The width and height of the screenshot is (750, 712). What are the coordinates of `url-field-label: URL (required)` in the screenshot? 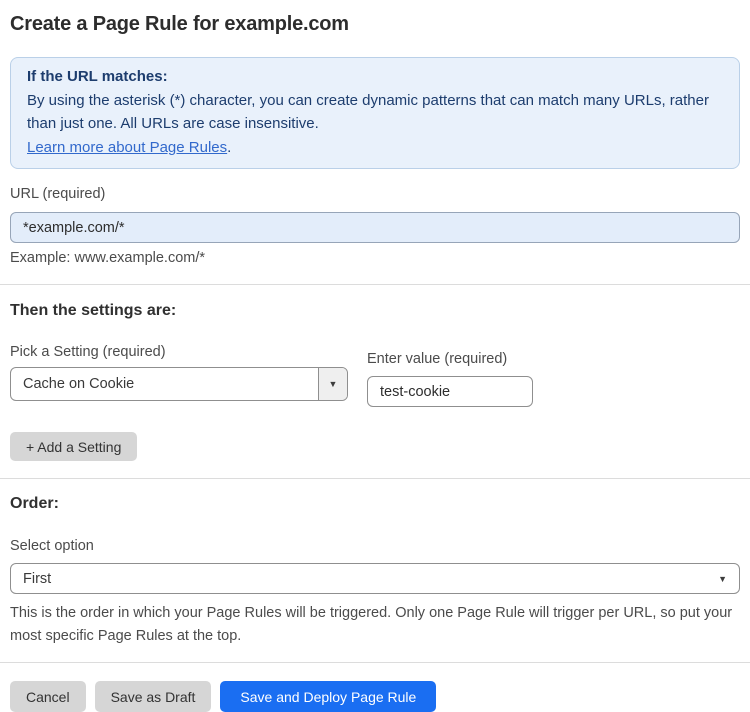 It's located at (58, 194).